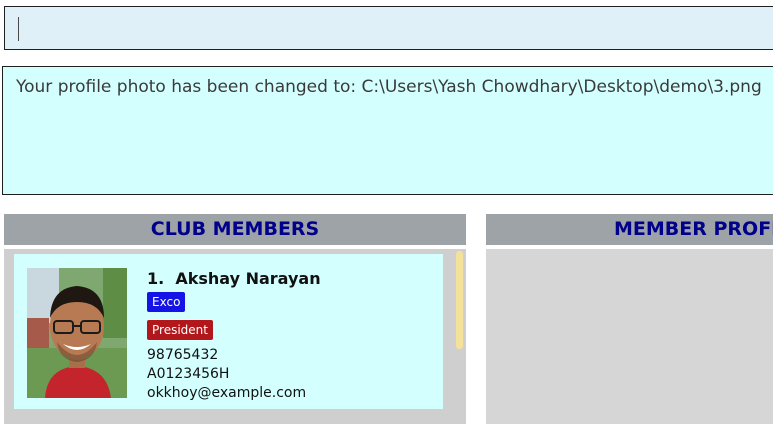 The width and height of the screenshot is (773, 424). I want to click on member-profile-header: MEMBER PROFILE, so click(629, 229).